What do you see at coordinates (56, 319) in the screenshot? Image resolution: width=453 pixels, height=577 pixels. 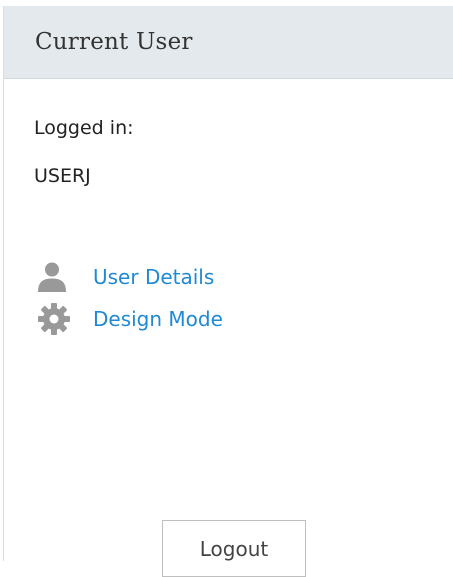 I see `gear-icon` at bounding box center [56, 319].